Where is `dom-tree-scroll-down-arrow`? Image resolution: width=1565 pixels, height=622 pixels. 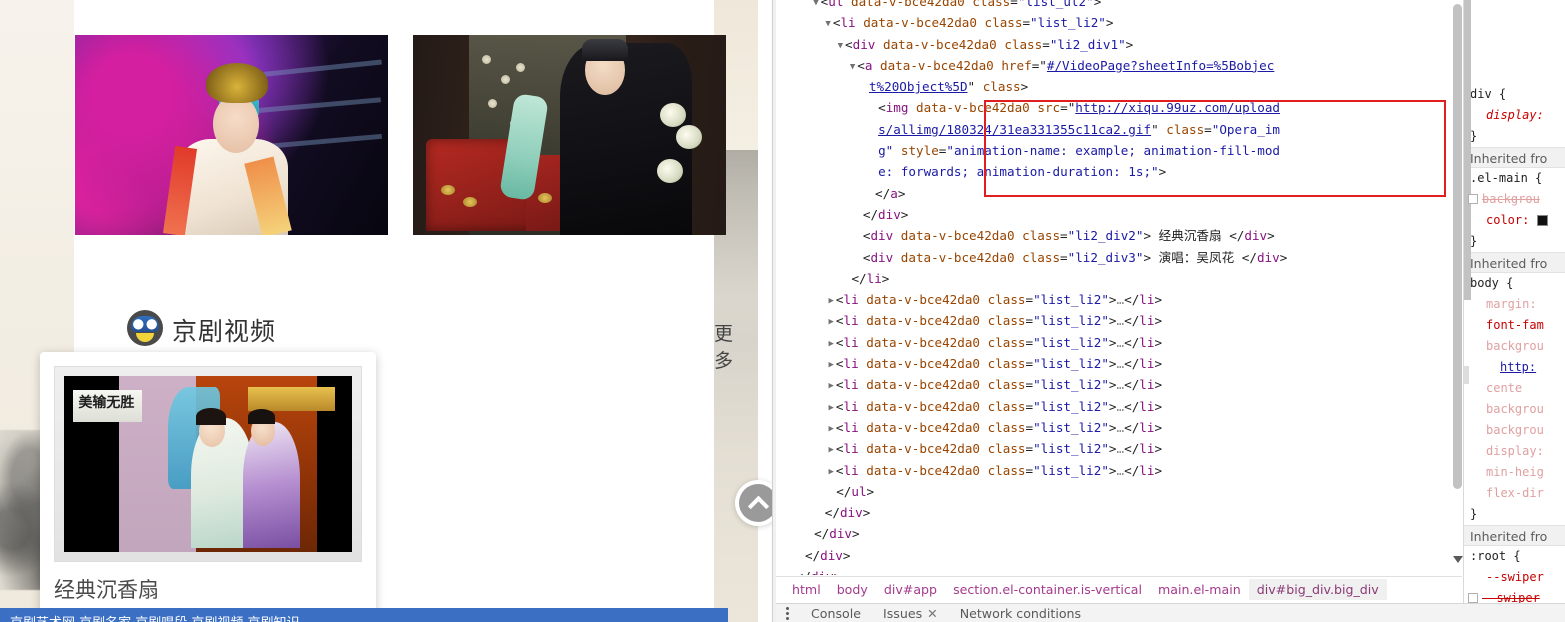 dom-tree-scroll-down-arrow is located at coordinates (1458, 561).